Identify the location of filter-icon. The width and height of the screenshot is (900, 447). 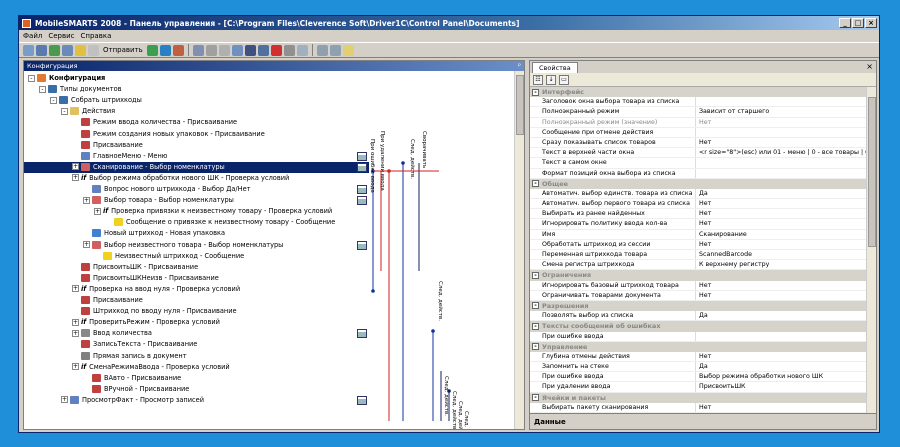
(198, 50).